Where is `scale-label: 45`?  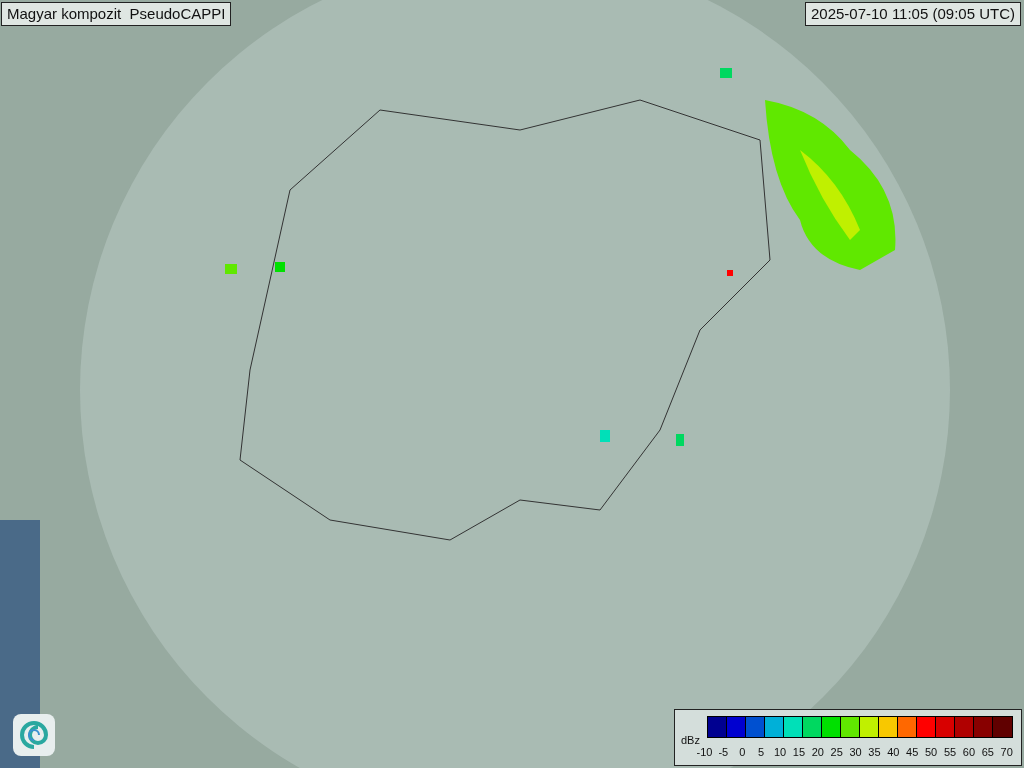 scale-label: 45 is located at coordinates (912, 752).